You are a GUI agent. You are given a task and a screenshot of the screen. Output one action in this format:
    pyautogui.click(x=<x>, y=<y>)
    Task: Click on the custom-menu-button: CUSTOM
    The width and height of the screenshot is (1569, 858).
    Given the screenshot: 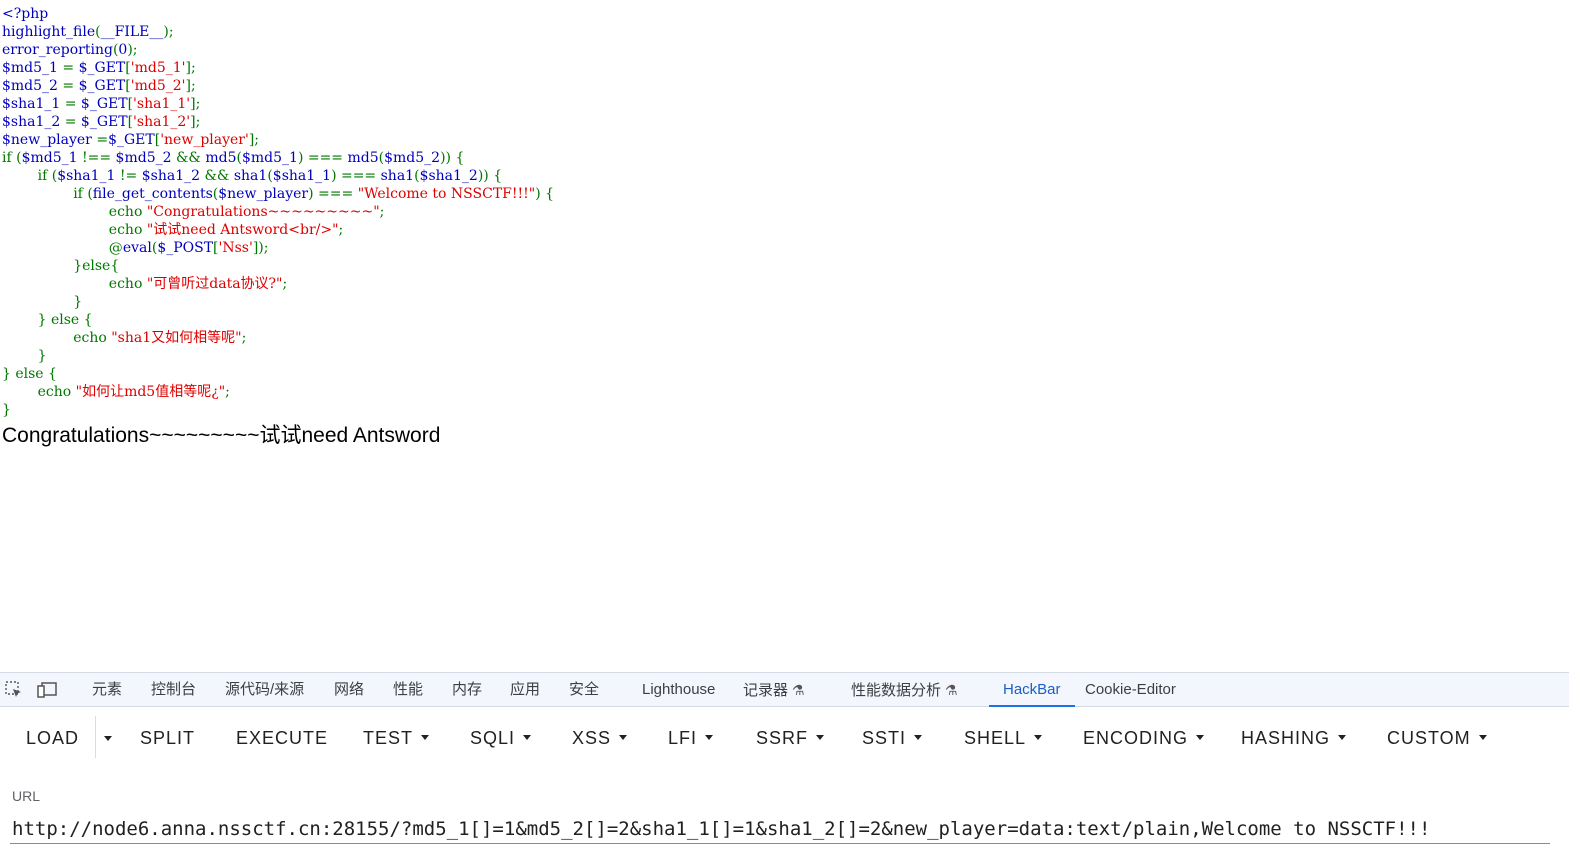 What is the action you would take?
    pyautogui.click(x=1437, y=738)
    